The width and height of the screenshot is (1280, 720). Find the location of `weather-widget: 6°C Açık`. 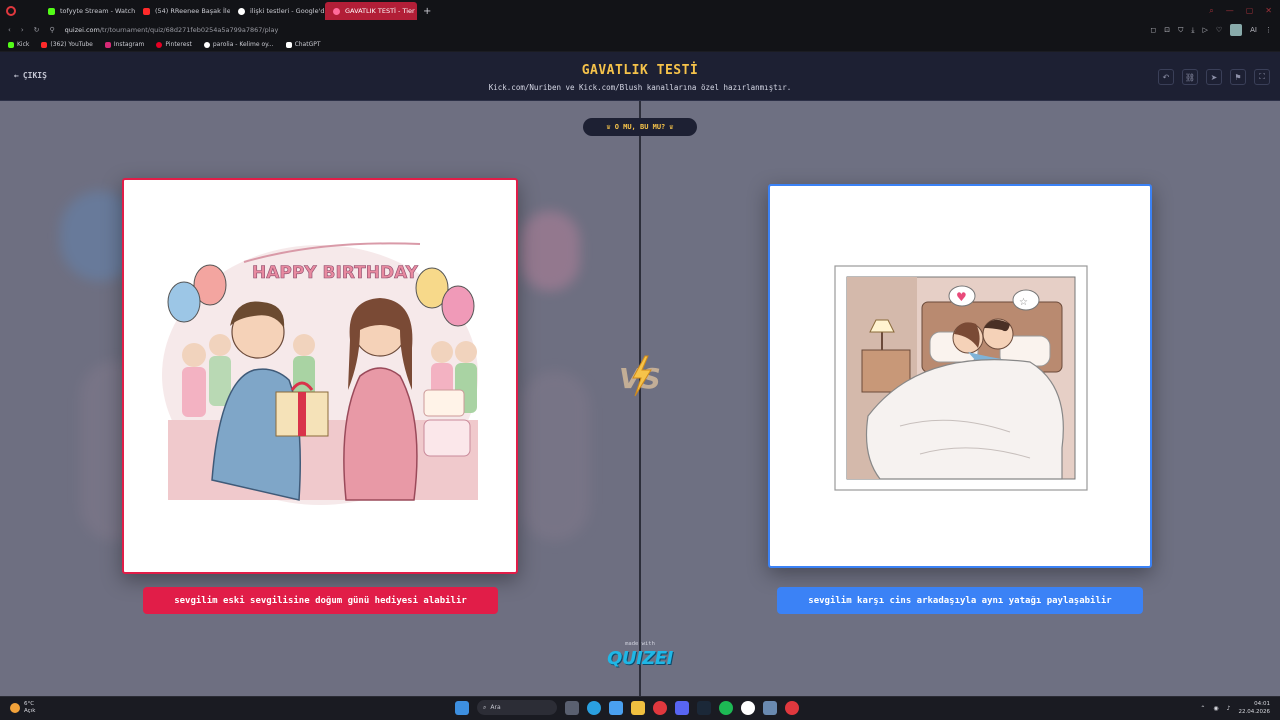

weather-widget: 6°C Açık is located at coordinates (22, 708).